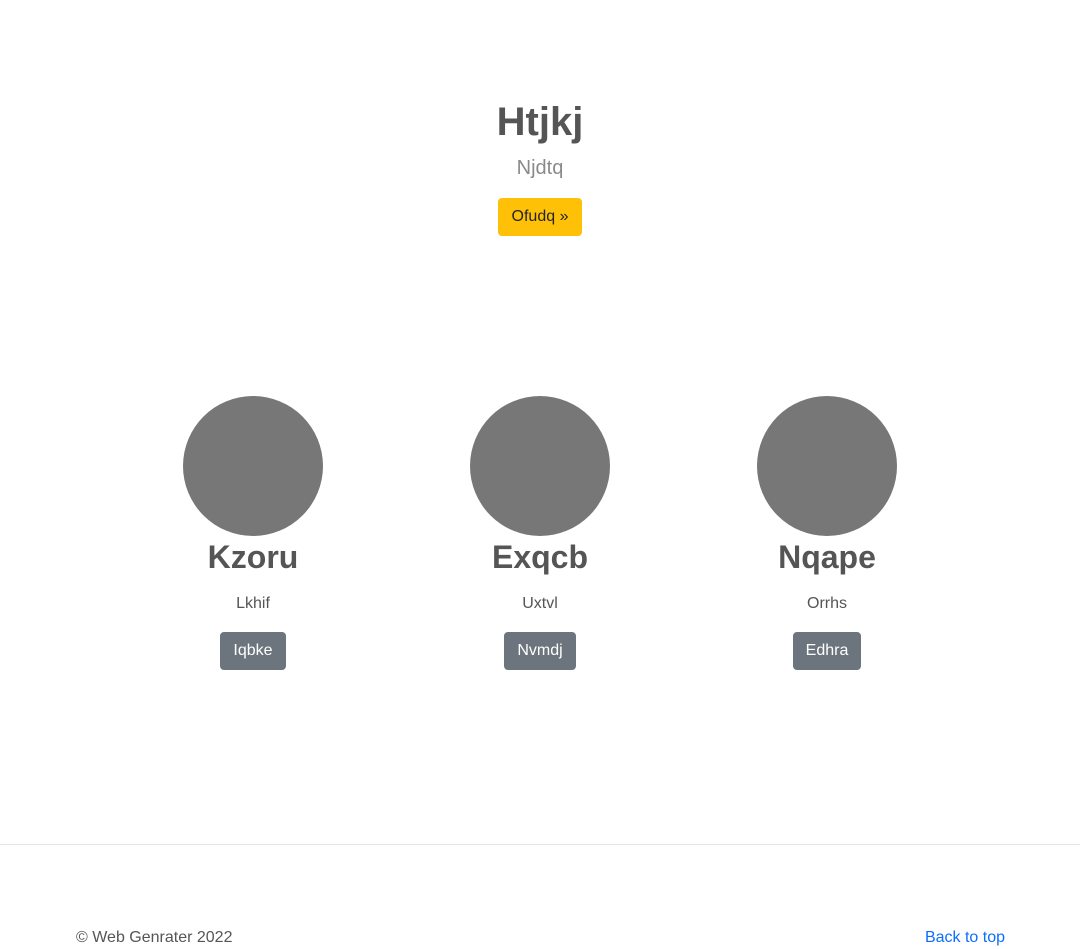 This screenshot has height=949, width=1080. Describe the element at coordinates (540, 603) in the screenshot. I see `member-role: Uxtvl` at that location.